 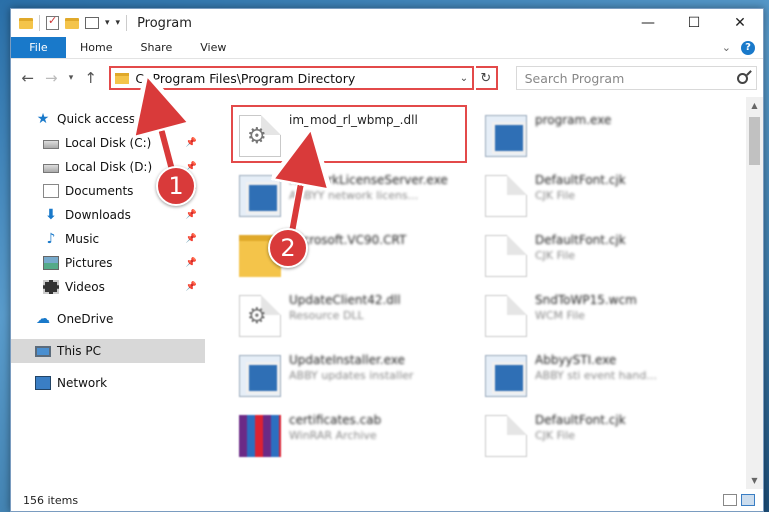 What do you see at coordinates (71, 78) in the screenshot?
I see `recent-locations-icon: ▾` at bounding box center [71, 78].